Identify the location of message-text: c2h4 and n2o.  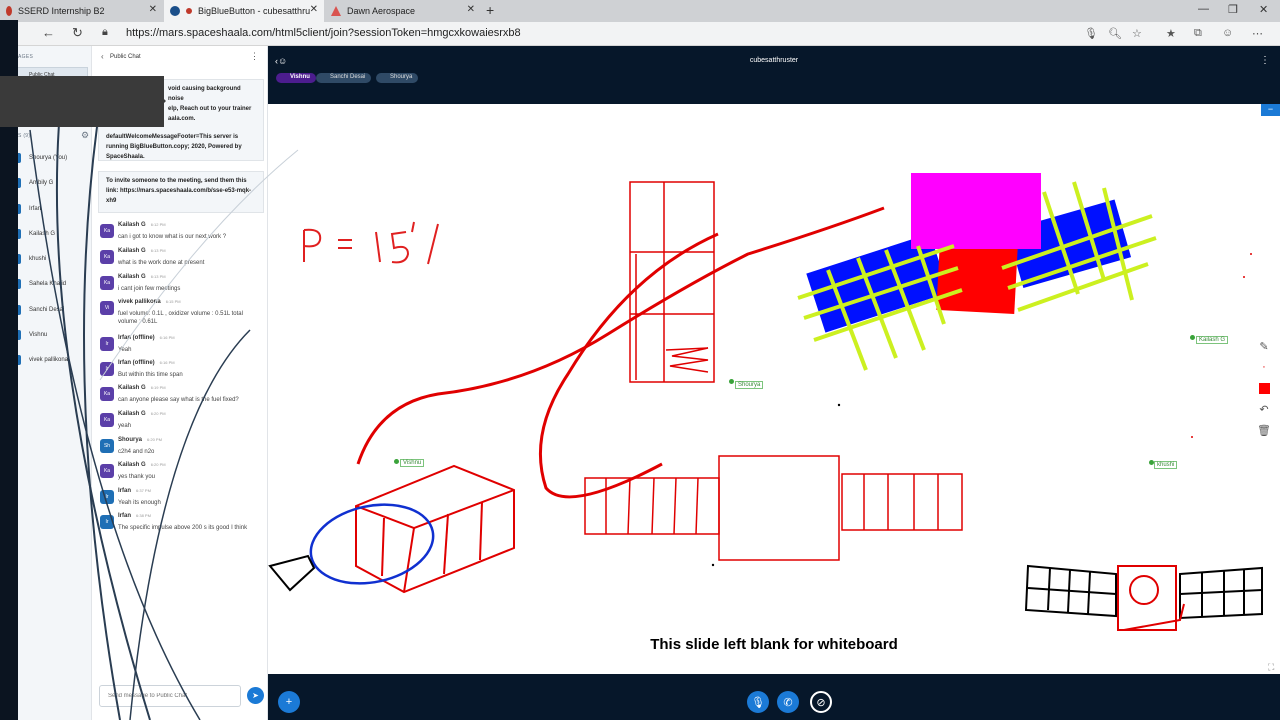
(136, 452).